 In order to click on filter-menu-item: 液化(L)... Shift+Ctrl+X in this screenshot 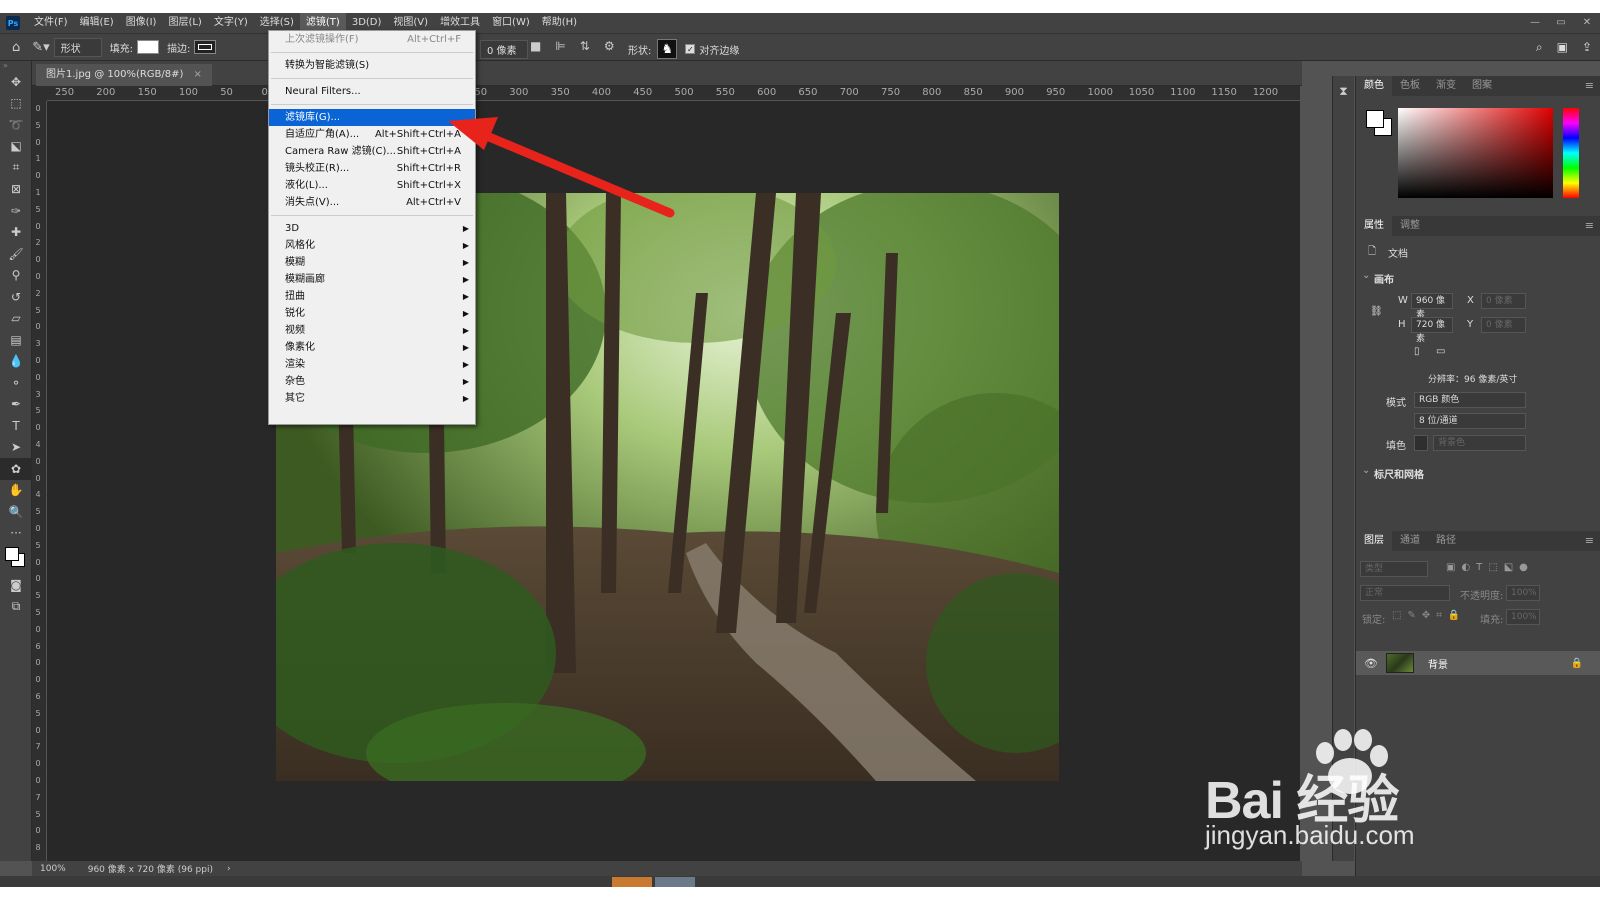, I will do `click(372, 185)`.